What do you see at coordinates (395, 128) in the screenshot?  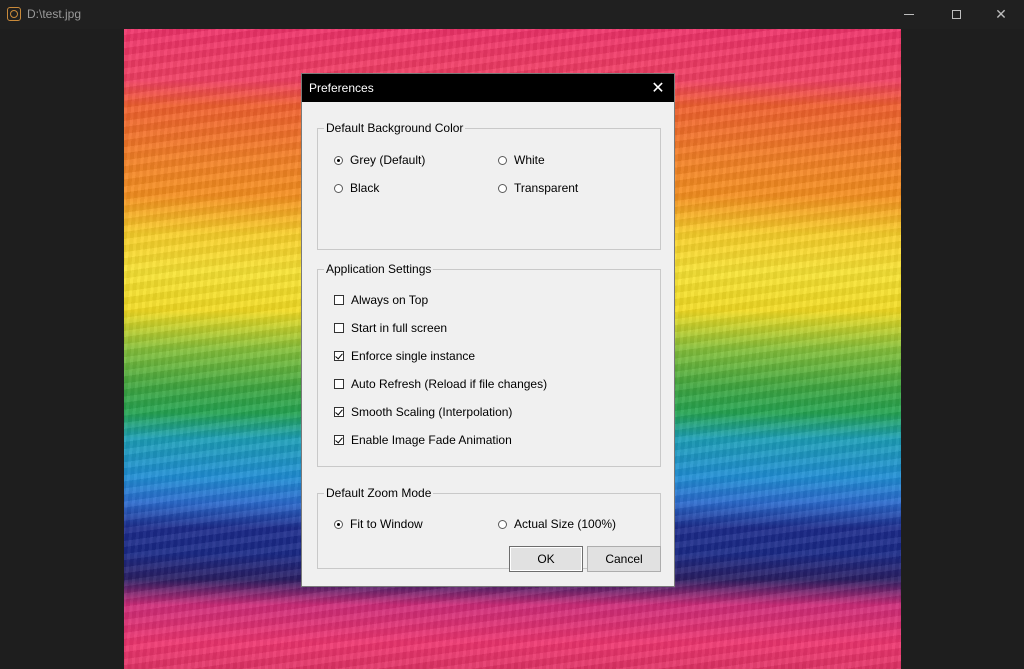 I see `background-color-group-label: Default Background Color` at bounding box center [395, 128].